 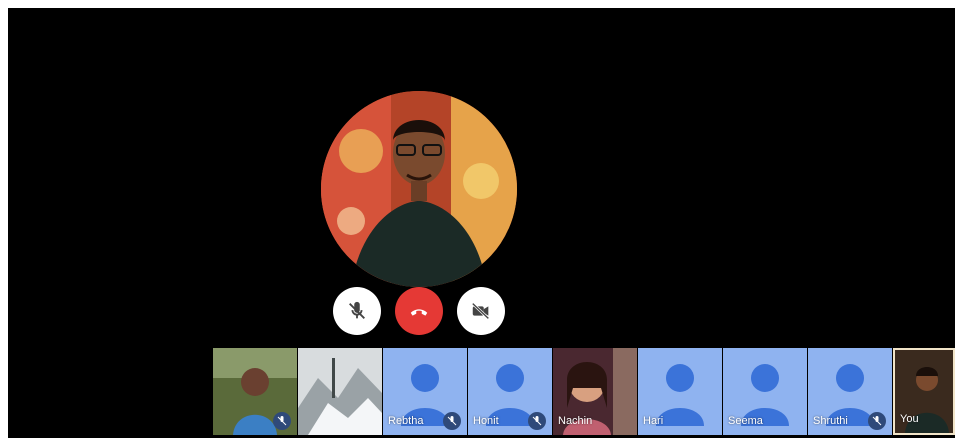 What do you see at coordinates (909, 419) in the screenshot?
I see `self-label: You` at bounding box center [909, 419].